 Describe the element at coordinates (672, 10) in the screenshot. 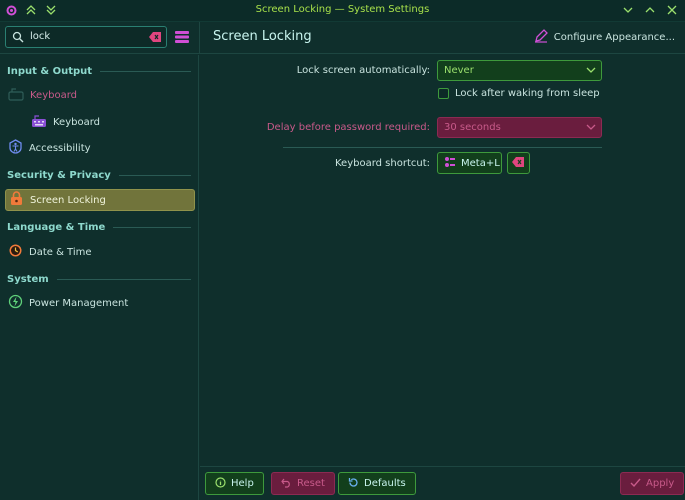

I see `close-icon` at that location.